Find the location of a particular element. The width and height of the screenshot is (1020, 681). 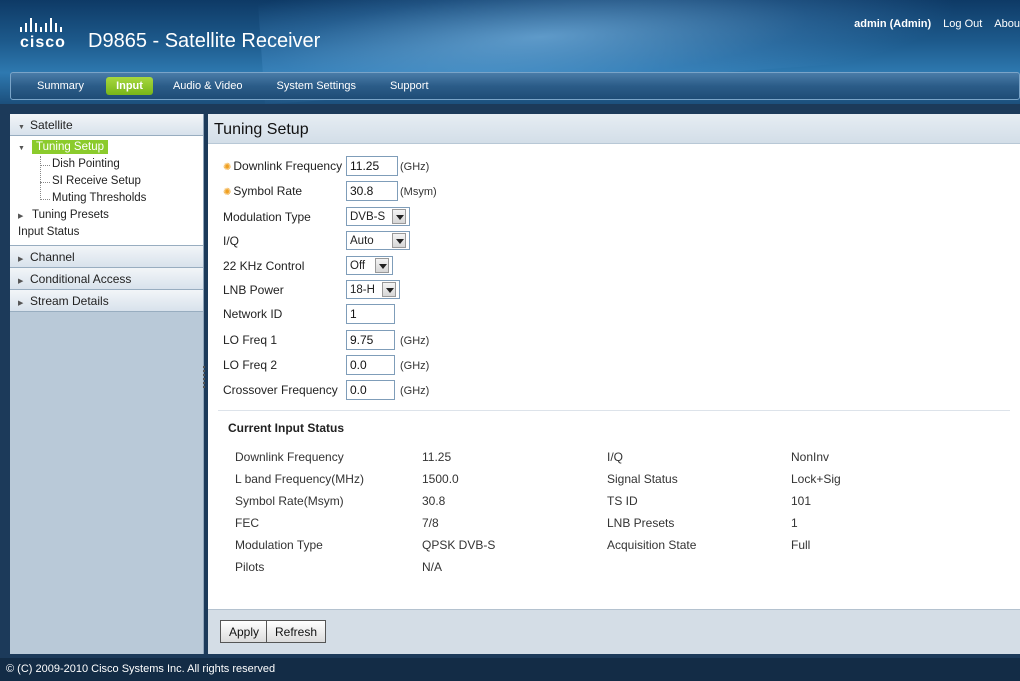

khz-control-label: 22 KHz Control is located at coordinates (264, 266).